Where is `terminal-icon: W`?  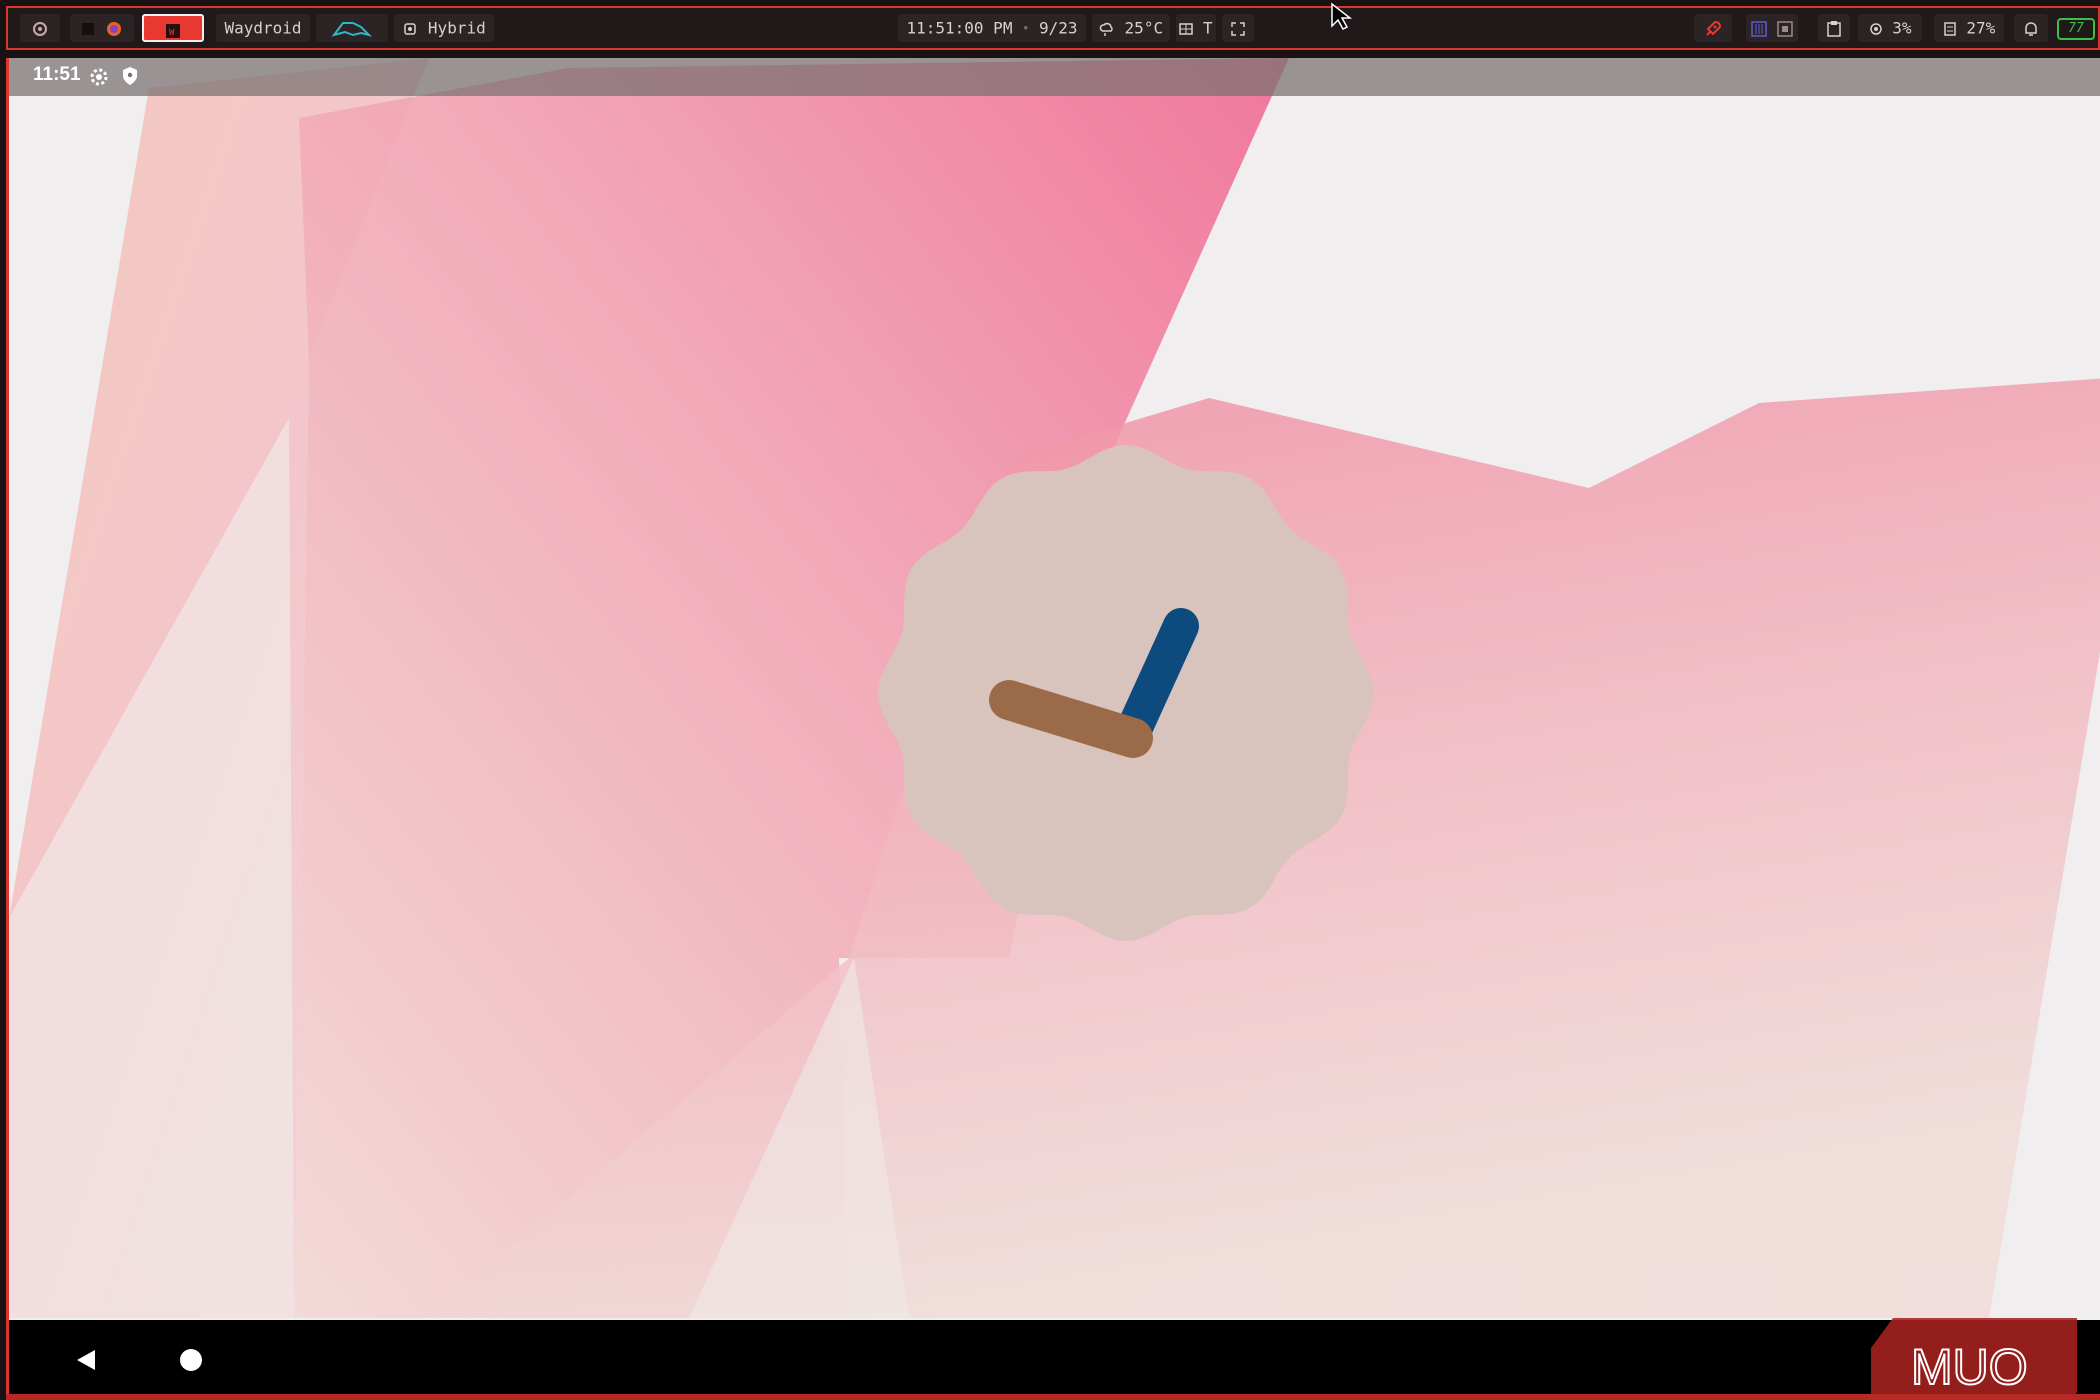 terminal-icon: W is located at coordinates (173, 30).